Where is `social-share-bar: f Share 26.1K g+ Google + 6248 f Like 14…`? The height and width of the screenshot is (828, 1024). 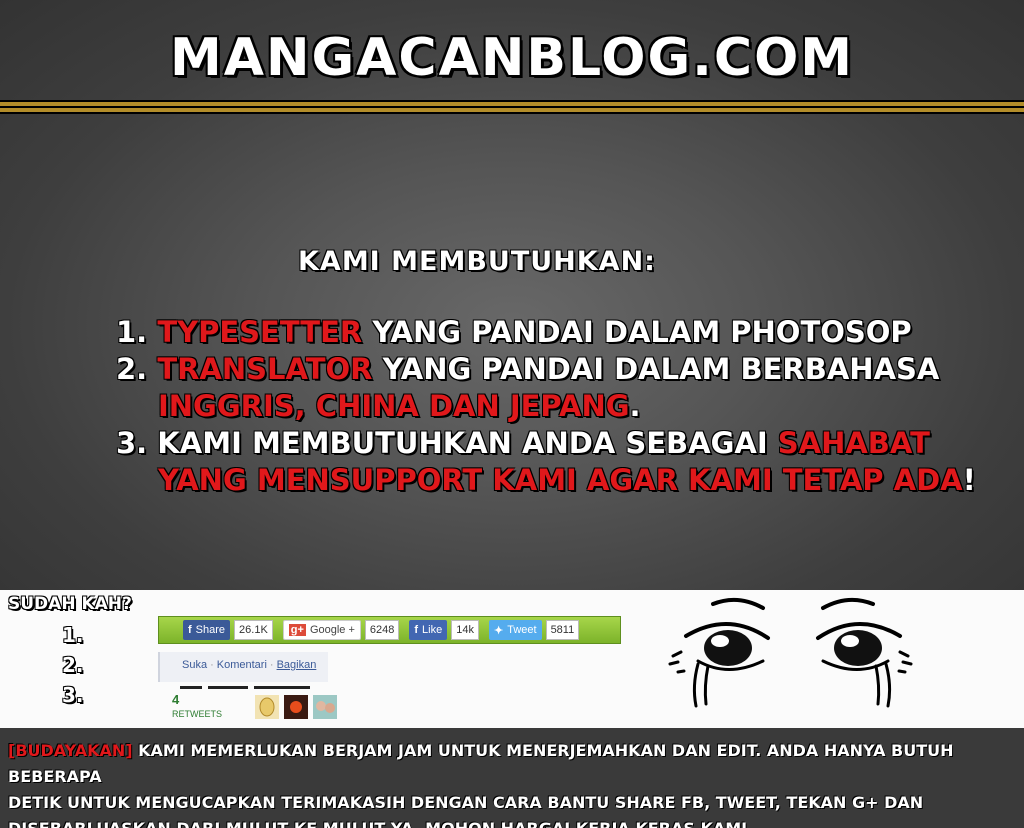
social-share-bar: f Share 26.1K g+ Google + 6248 f Like 14… is located at coordinates (389, 630).